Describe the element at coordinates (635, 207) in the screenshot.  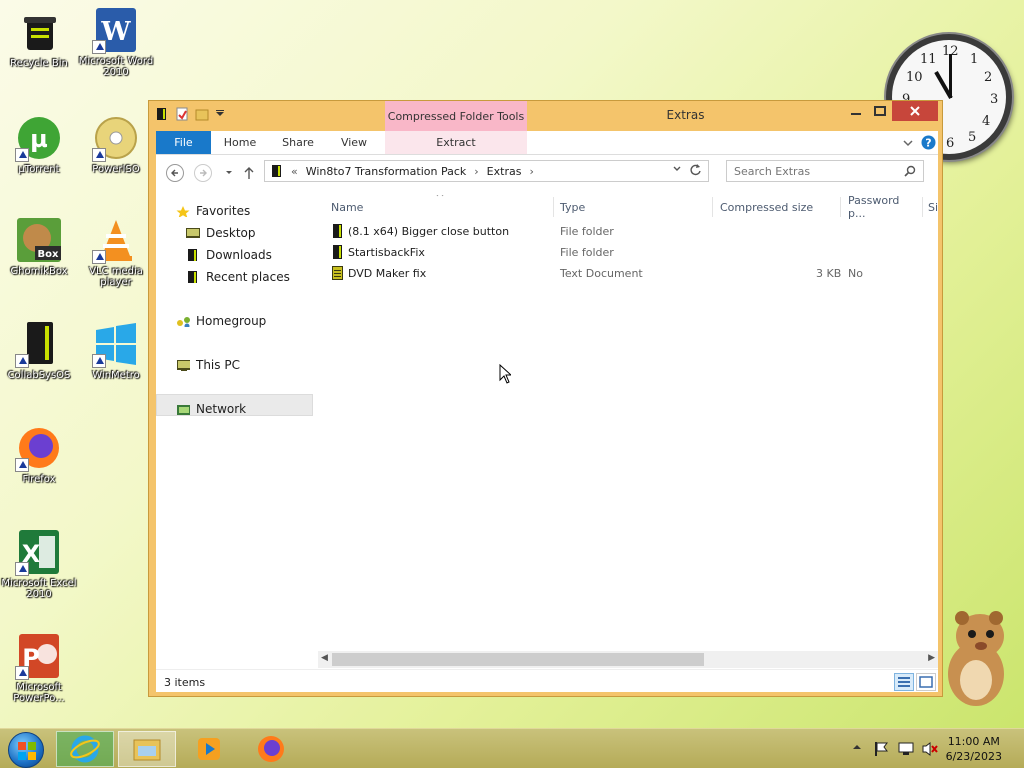
I see `column-header-type: Type` at that location.